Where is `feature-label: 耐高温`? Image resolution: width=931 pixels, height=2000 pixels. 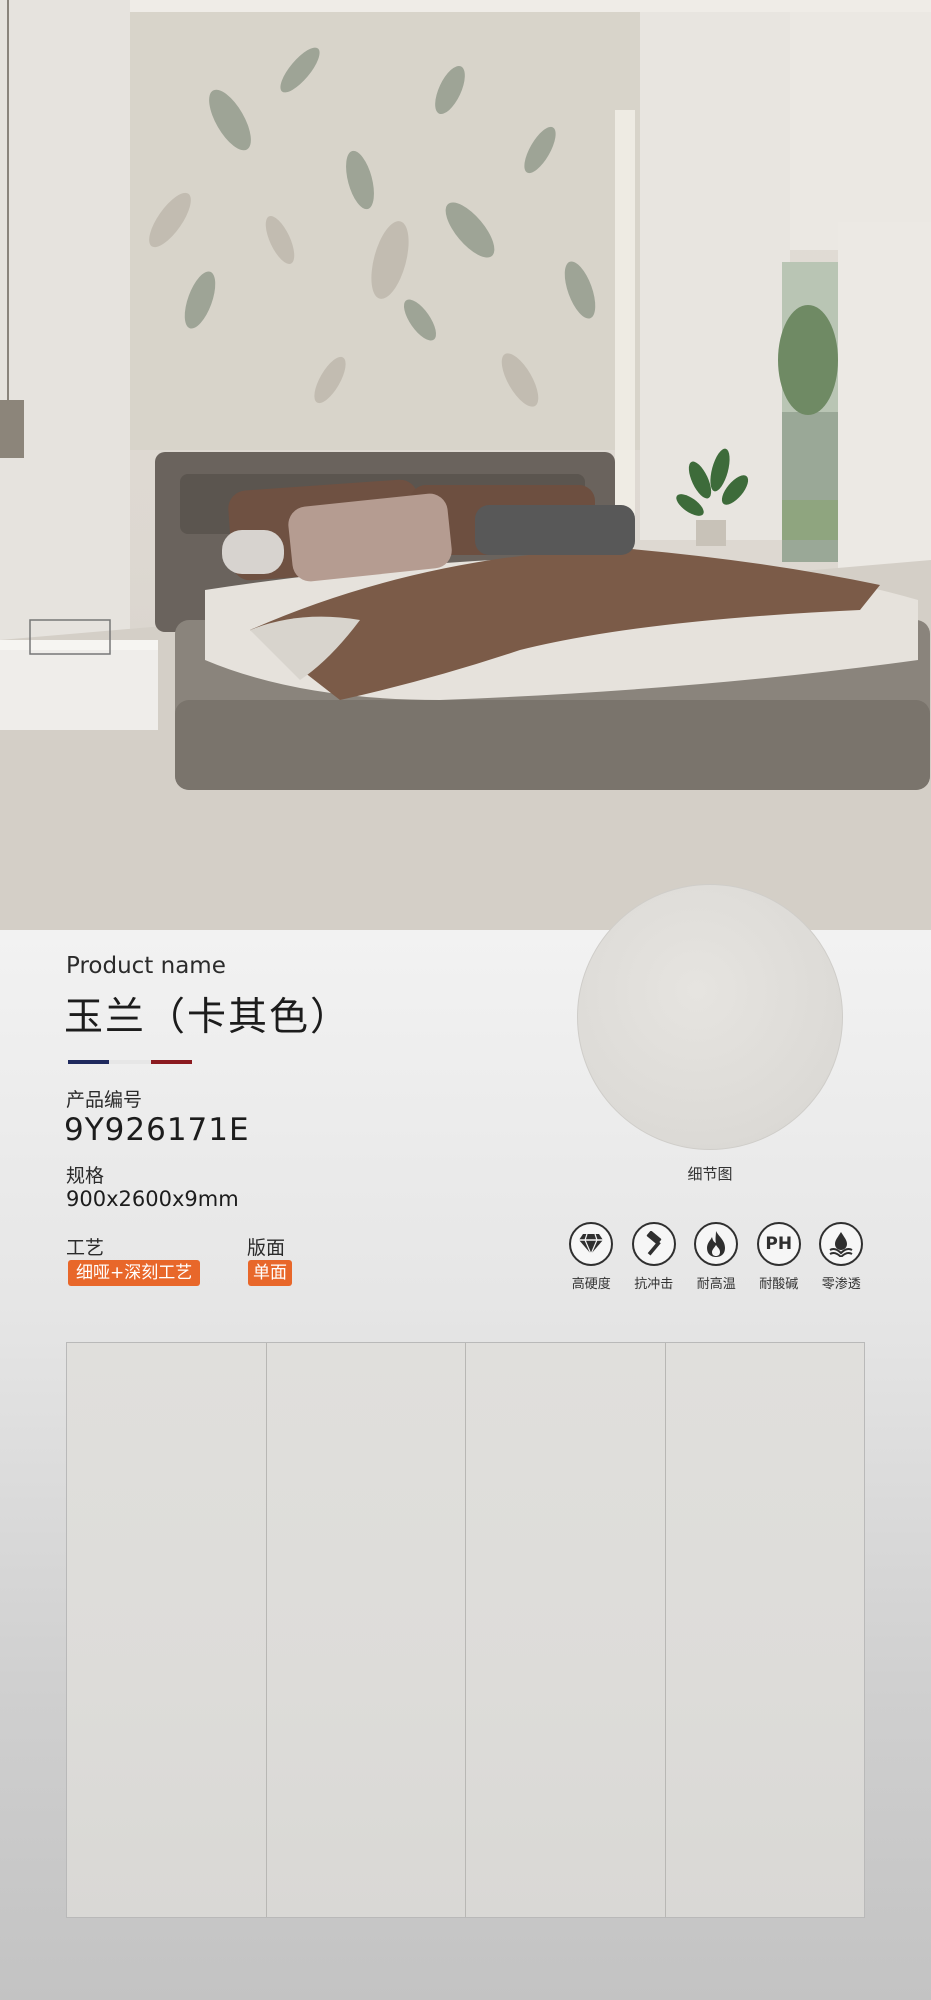
feature-label: 耐高温 is located at coordinates (716, 1284).